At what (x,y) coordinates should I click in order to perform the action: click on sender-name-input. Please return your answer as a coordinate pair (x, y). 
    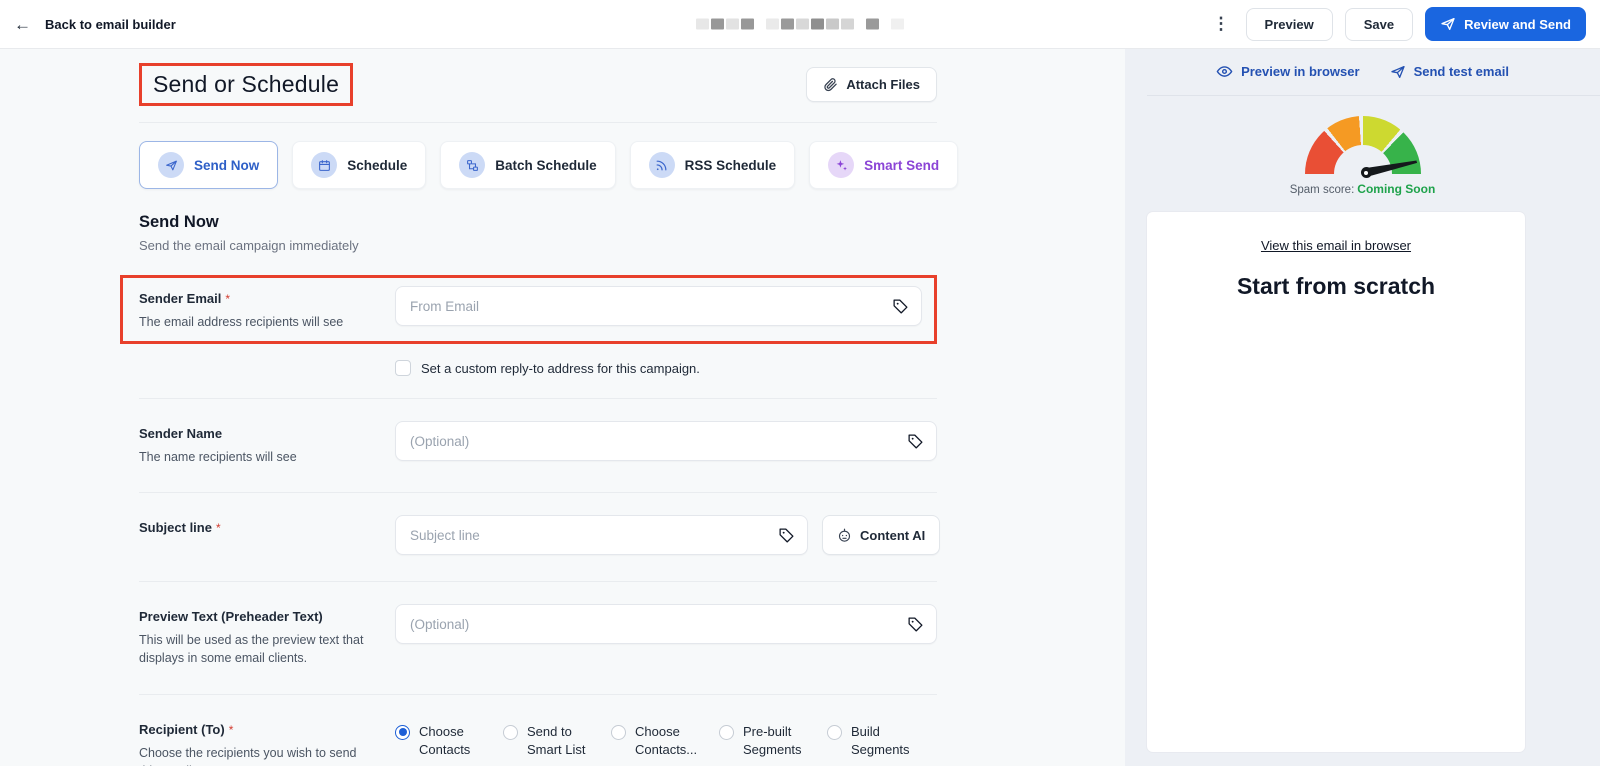
    Looking at the image, I should click on (666, 441).